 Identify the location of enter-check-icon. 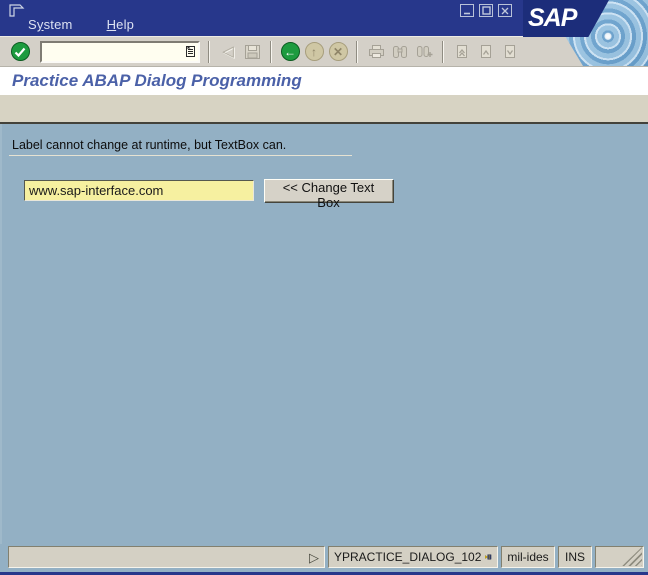
(20, 51).